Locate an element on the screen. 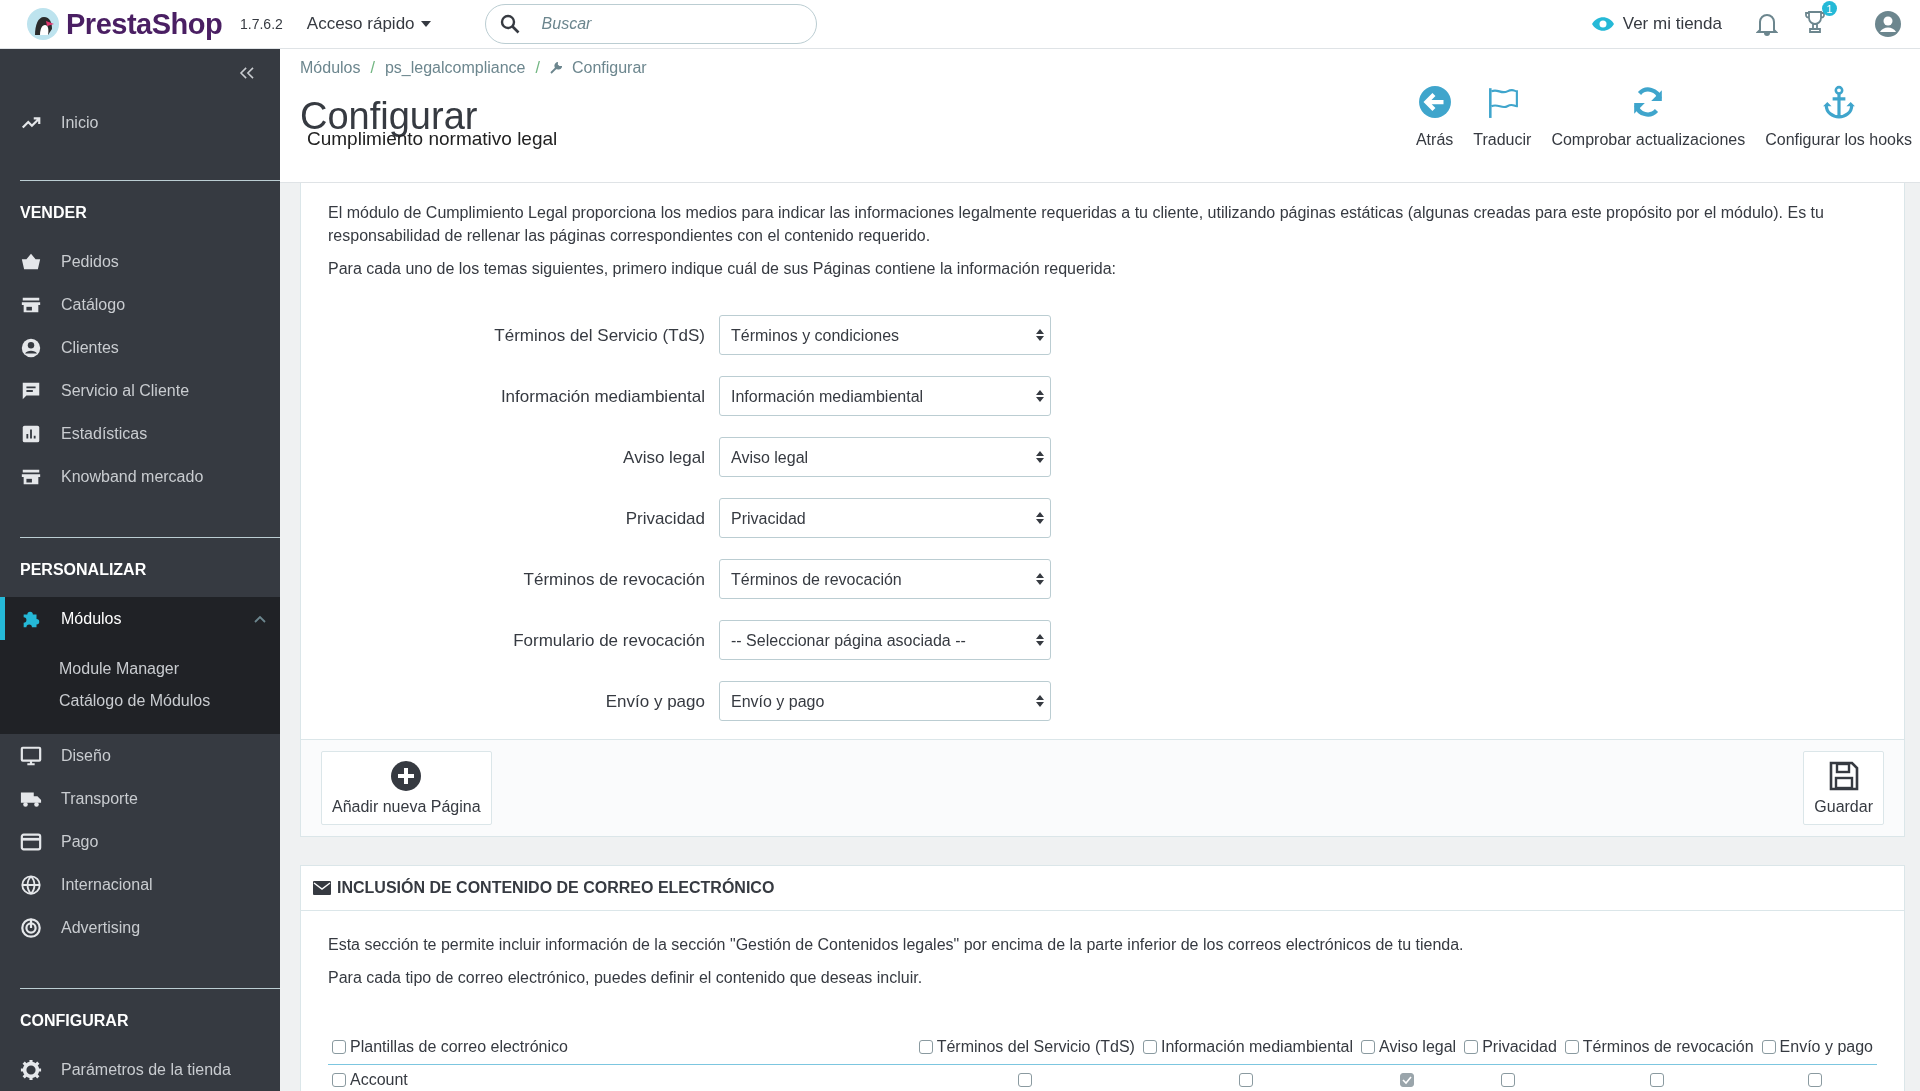  field-label: Términos de revocación is located at coordinates (613, 579).